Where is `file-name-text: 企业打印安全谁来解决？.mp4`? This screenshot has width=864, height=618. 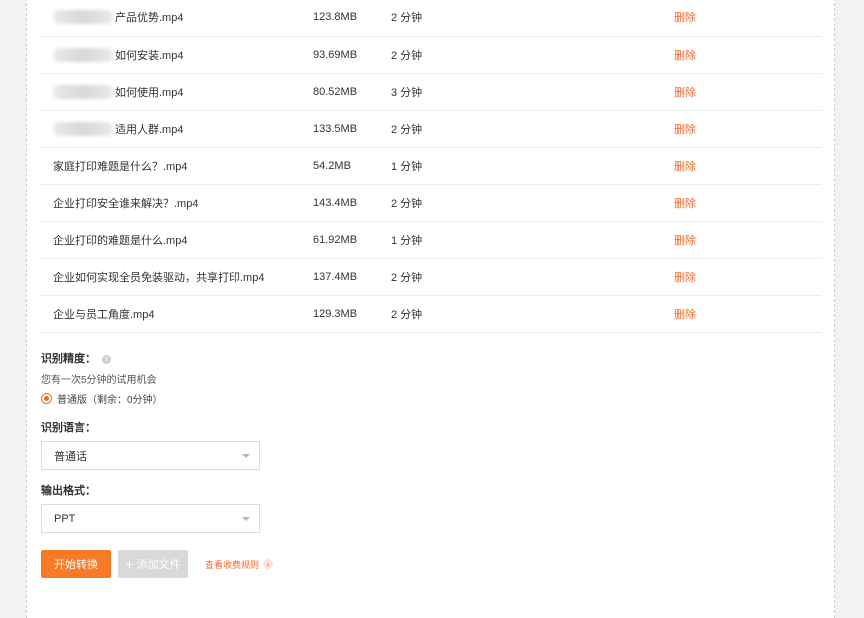
file-name-text: 企业打印安全谁来解决？.mp4 is located at coordinates (126, 204).